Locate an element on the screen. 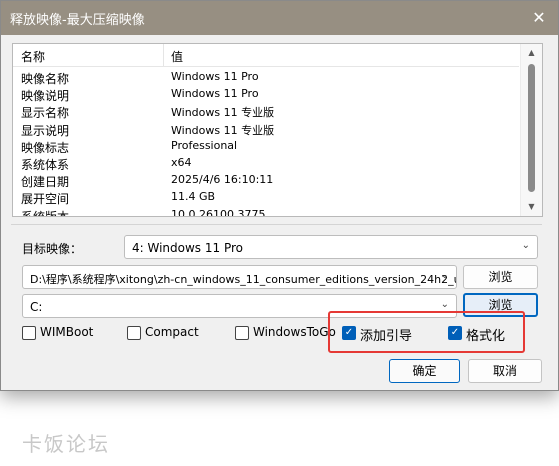  list-item: 系统体系 x64 is located at coordinates (266, 163).